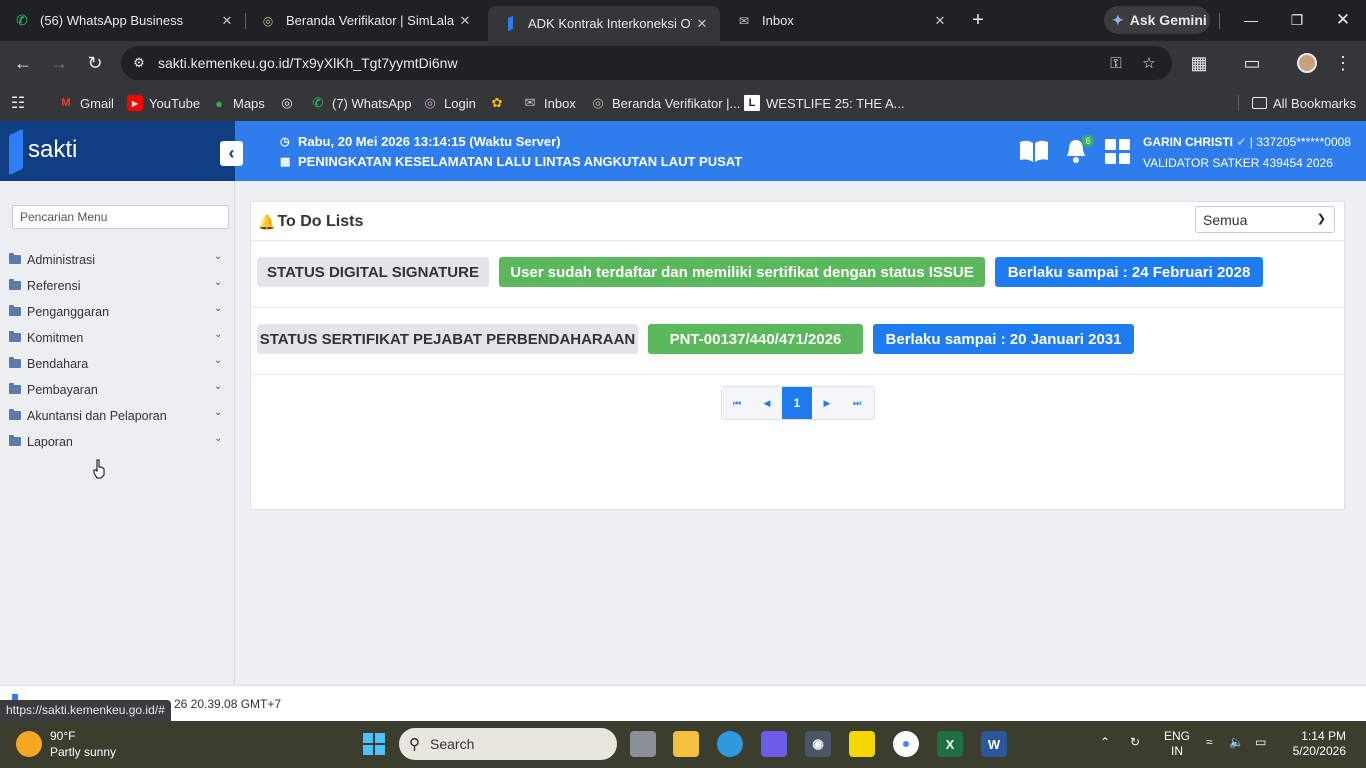 The height and width of the screenshot is (768, 1366). Describe the element at coordinates (1247, 142) in the screenshot. I see `user-name-line: GARIN CHRISTI ✔ | 337205******0008` at that location.